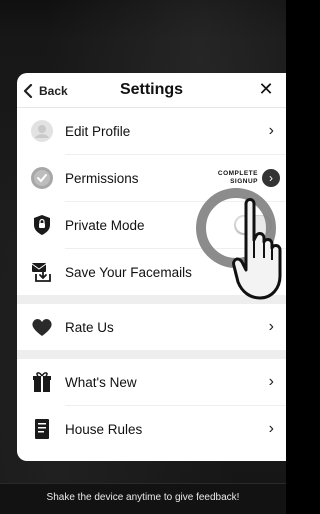 Image resolution: width=320 pixels, height=514 pixels. I want to click on close-icon: ✕, so click(266, 88).